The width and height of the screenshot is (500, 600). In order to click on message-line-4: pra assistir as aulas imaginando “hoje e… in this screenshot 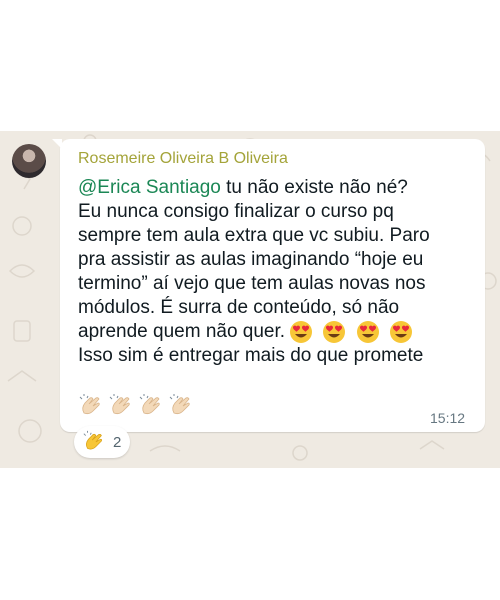, I will do `click(251, 259)`.